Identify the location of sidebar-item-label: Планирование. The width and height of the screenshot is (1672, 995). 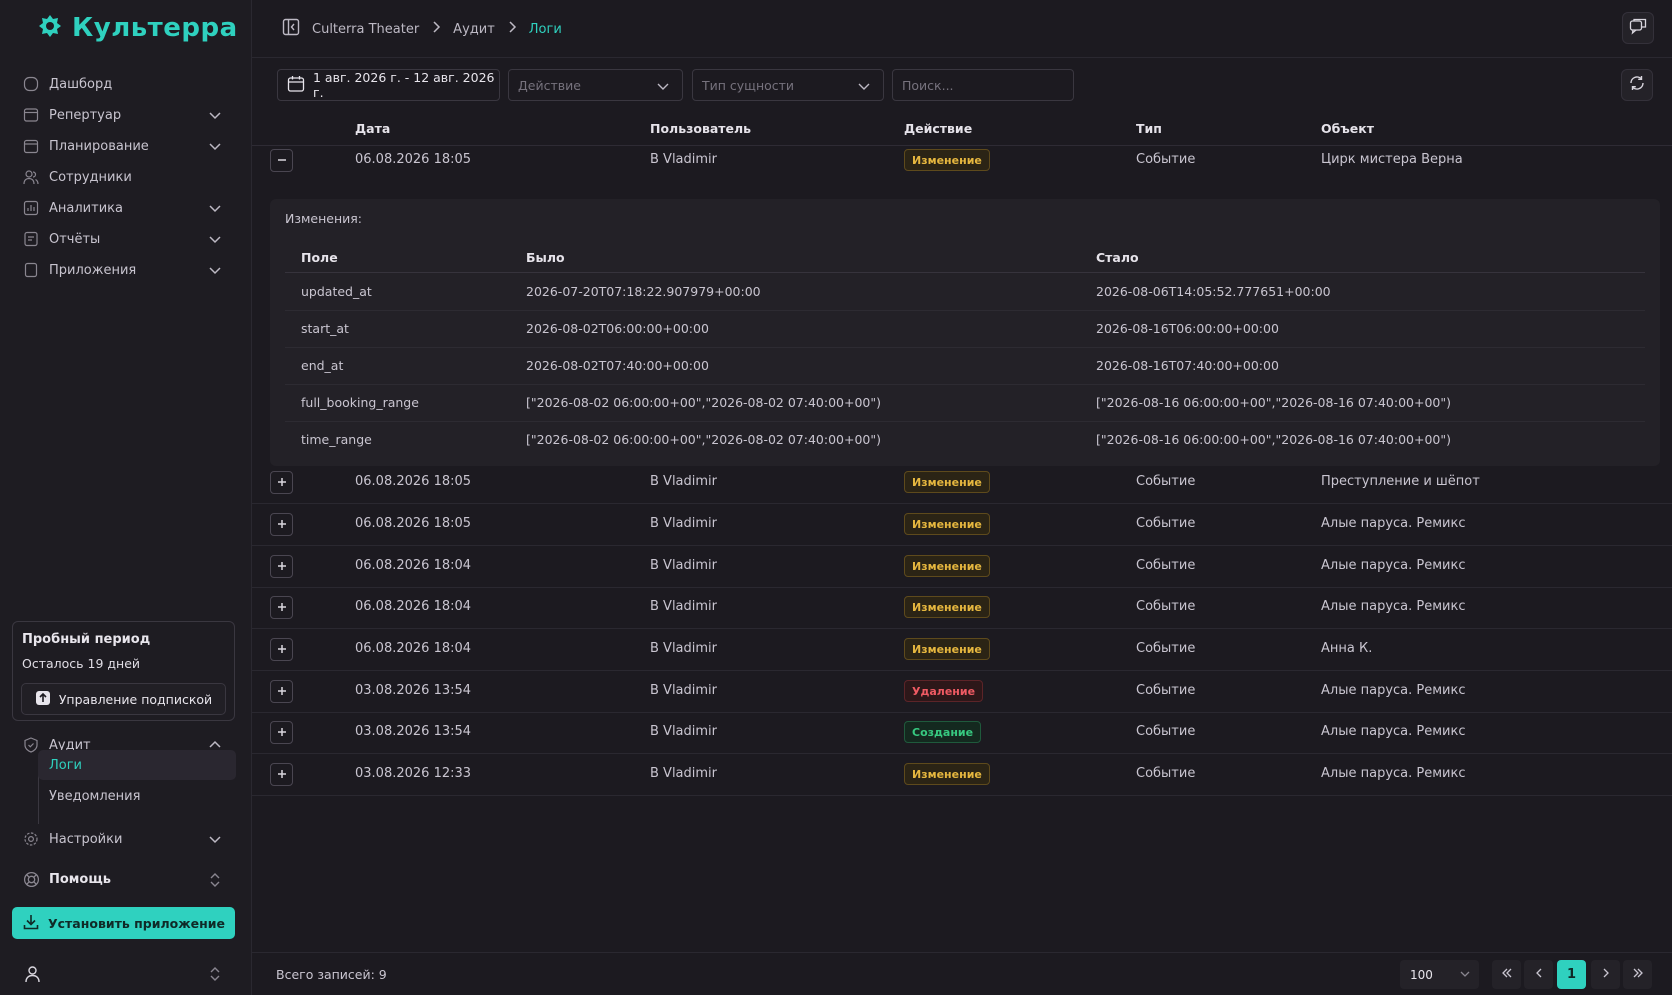
(99, 146).